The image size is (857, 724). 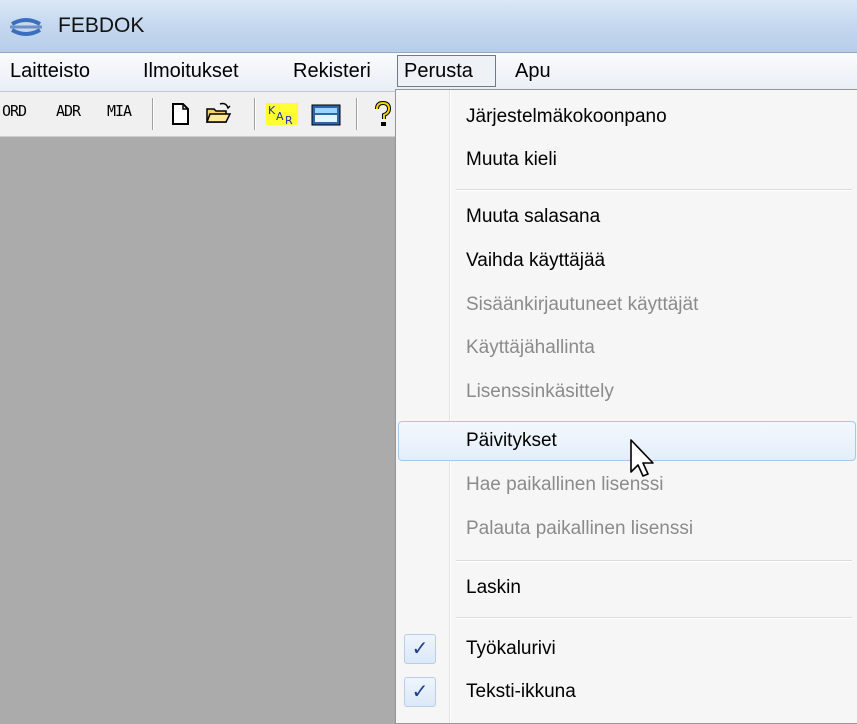 I want to click on title-bar: FEBDOK, so click(x=428, y=26).